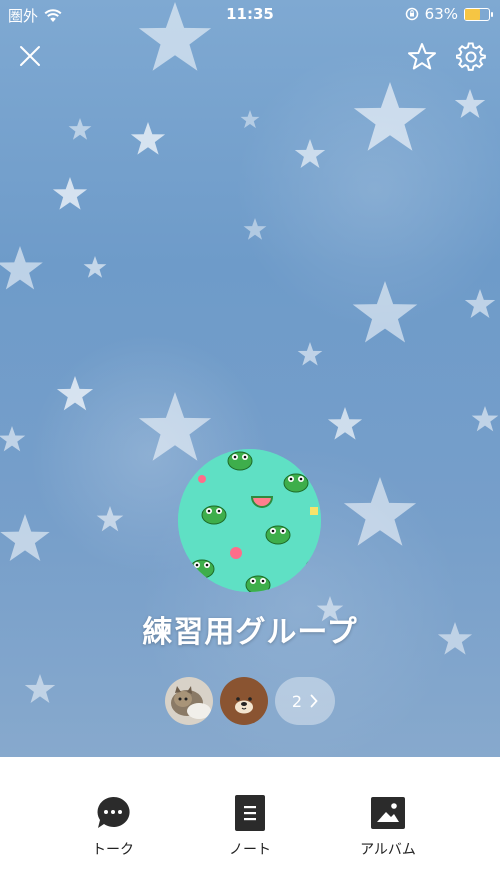 This screenshot has width=500, height=889. What do you see at coordinates (305, 701) in the screenshot?
I see `member-count-button: 2` at bounding box center [305, 701].